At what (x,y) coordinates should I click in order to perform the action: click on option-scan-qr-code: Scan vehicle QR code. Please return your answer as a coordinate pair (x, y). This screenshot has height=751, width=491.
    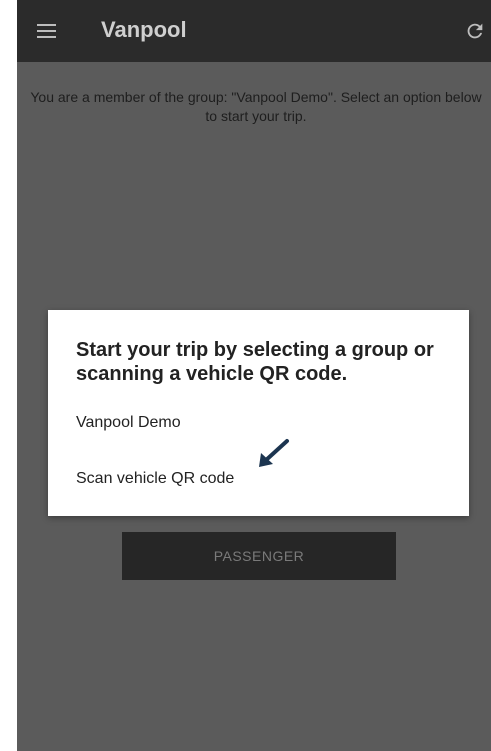
    Looking at the image, I should click on (155, 479).